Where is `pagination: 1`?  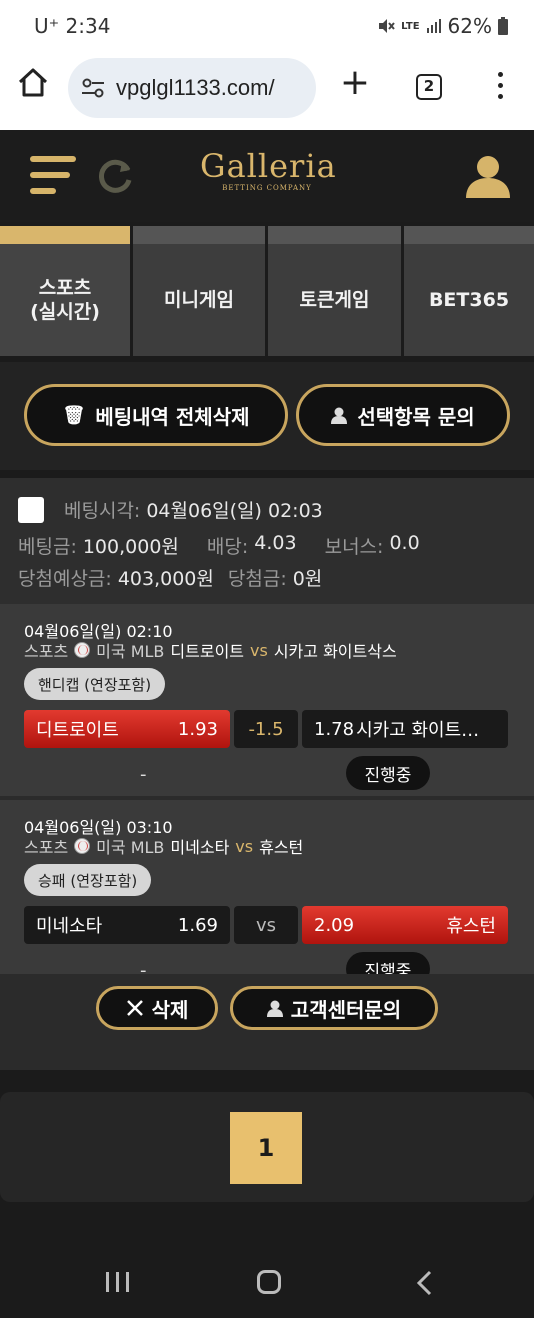 pagination: 1 is located at coordinates (267, 1147).